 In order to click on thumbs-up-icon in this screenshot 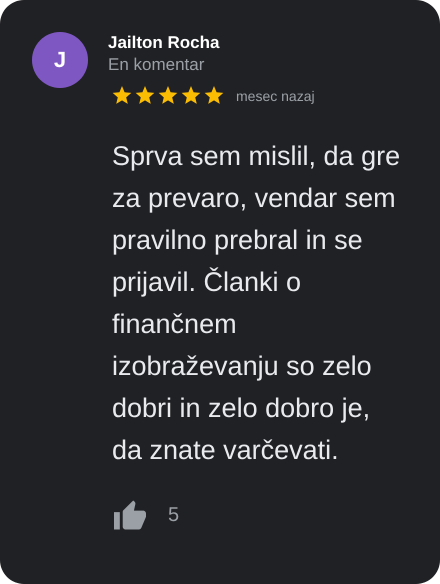, I will do `click(130, 515)`.